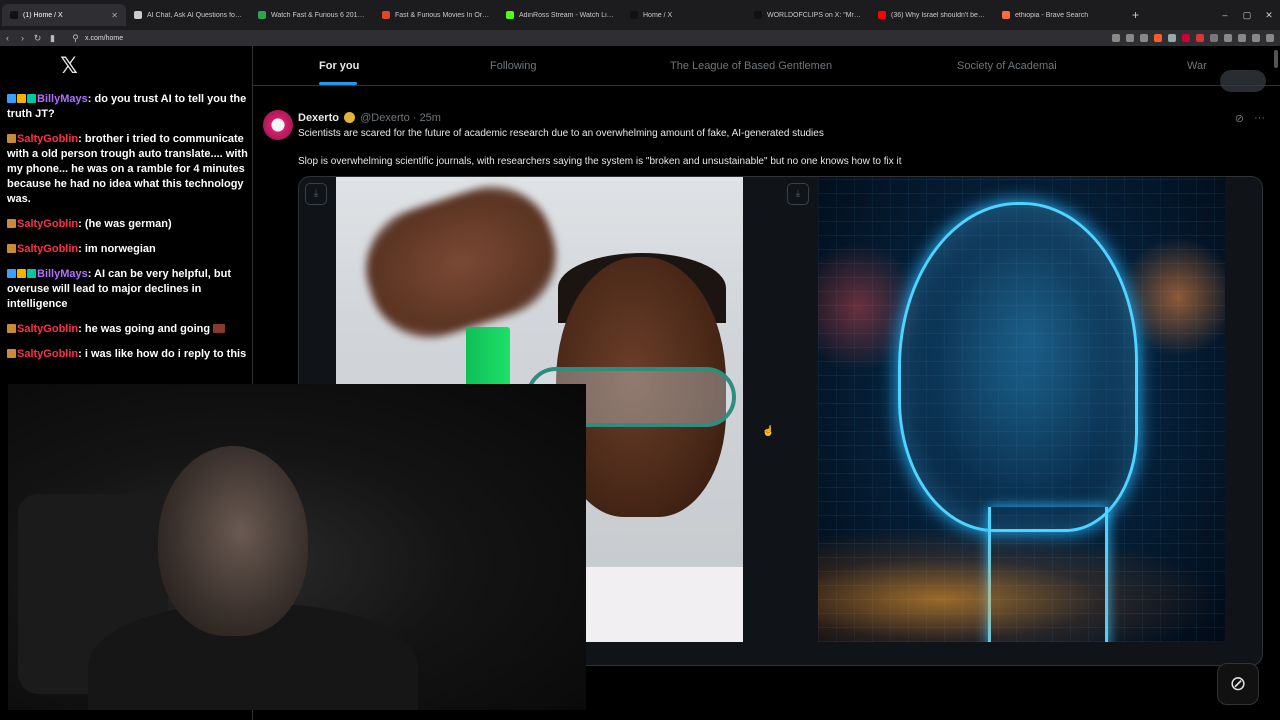  I want to click on browser-tab: ethiopia - Brave Search, so click(1056, 15).